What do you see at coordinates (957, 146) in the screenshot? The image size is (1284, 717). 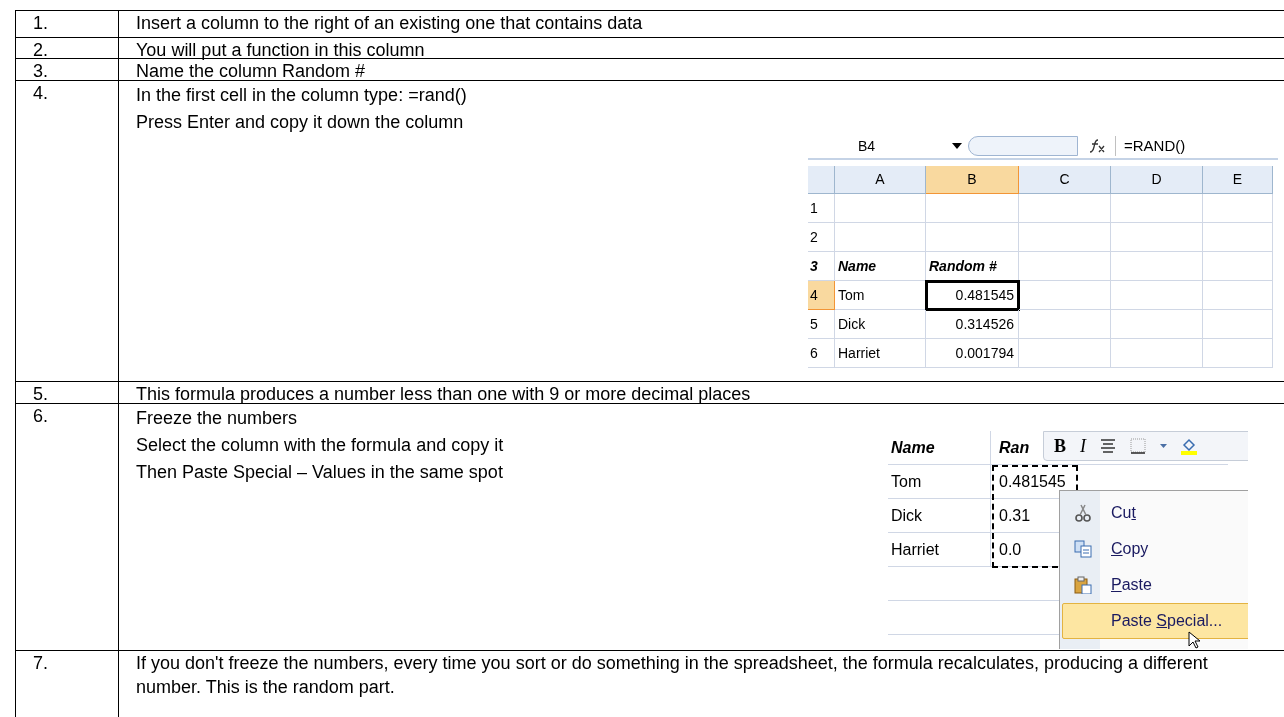 I see `dropdown-caret-icon` at bounding box center [957, 146].